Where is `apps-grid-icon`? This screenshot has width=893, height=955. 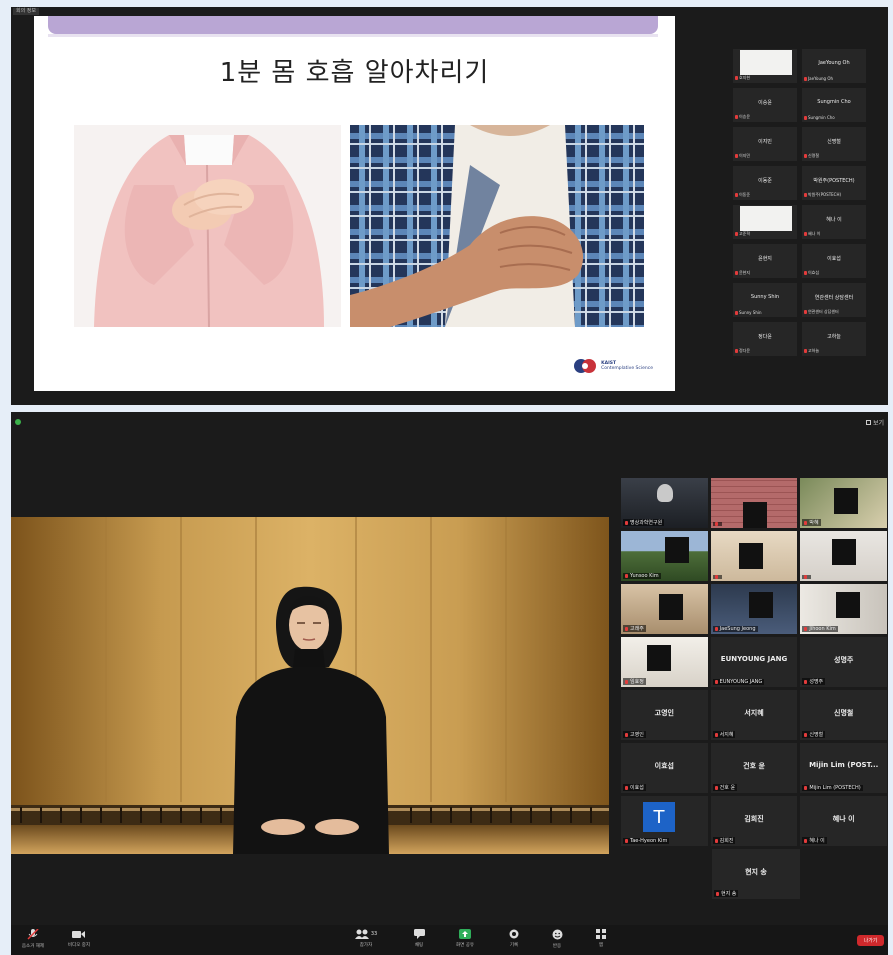 apps-grid-icon is located at coordinates (601, 934).